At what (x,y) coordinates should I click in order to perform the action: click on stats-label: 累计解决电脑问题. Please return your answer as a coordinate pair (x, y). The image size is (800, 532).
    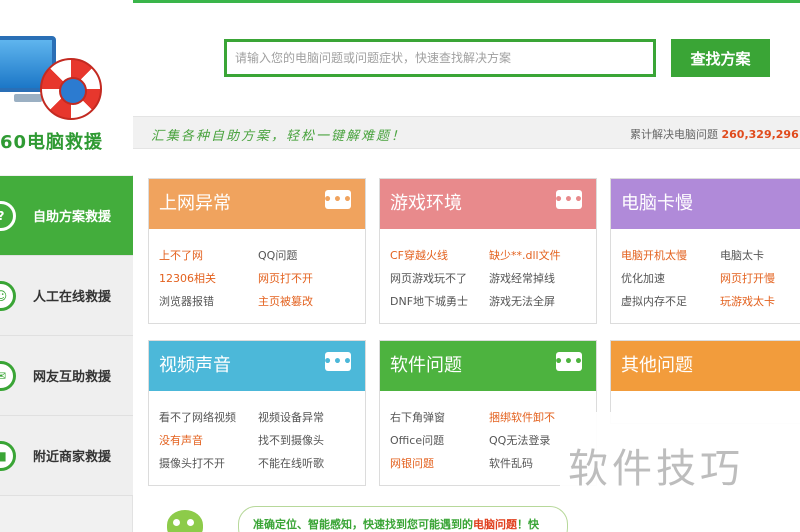
    Looking at the image, I should click on (674, 134).